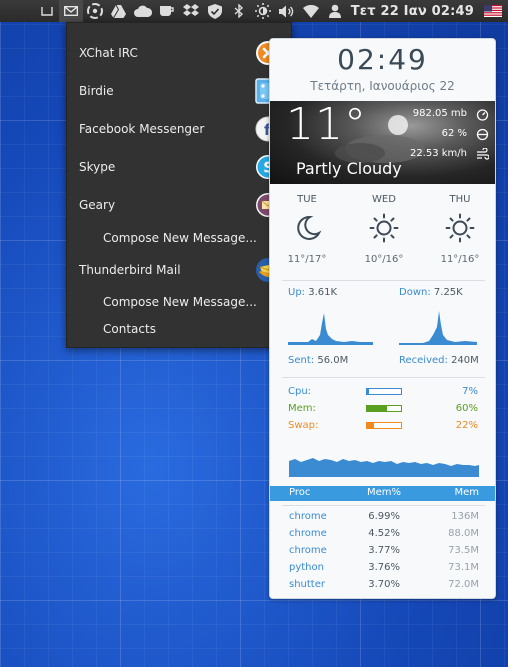 This screenshot has height=667, width=508. I want to click on proc-mem: 72.0M, so click(463, 584).